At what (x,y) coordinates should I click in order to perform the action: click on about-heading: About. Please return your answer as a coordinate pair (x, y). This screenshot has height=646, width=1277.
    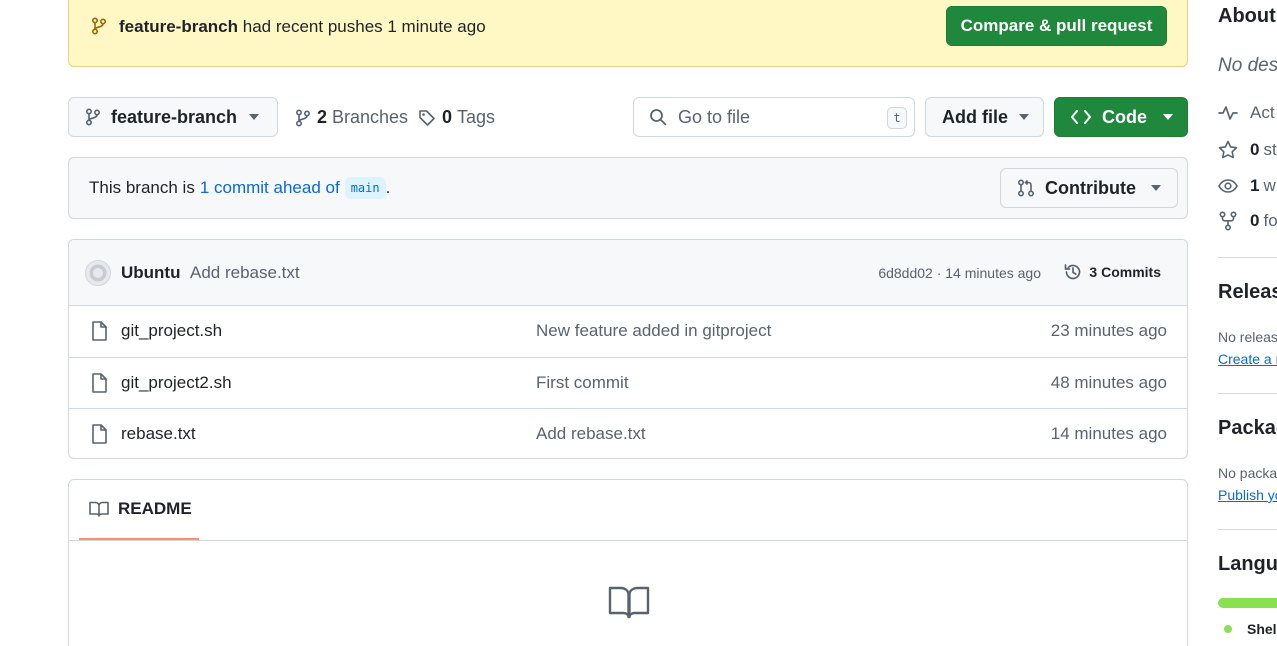
    Looking at the image, I should click on (1247, 16).